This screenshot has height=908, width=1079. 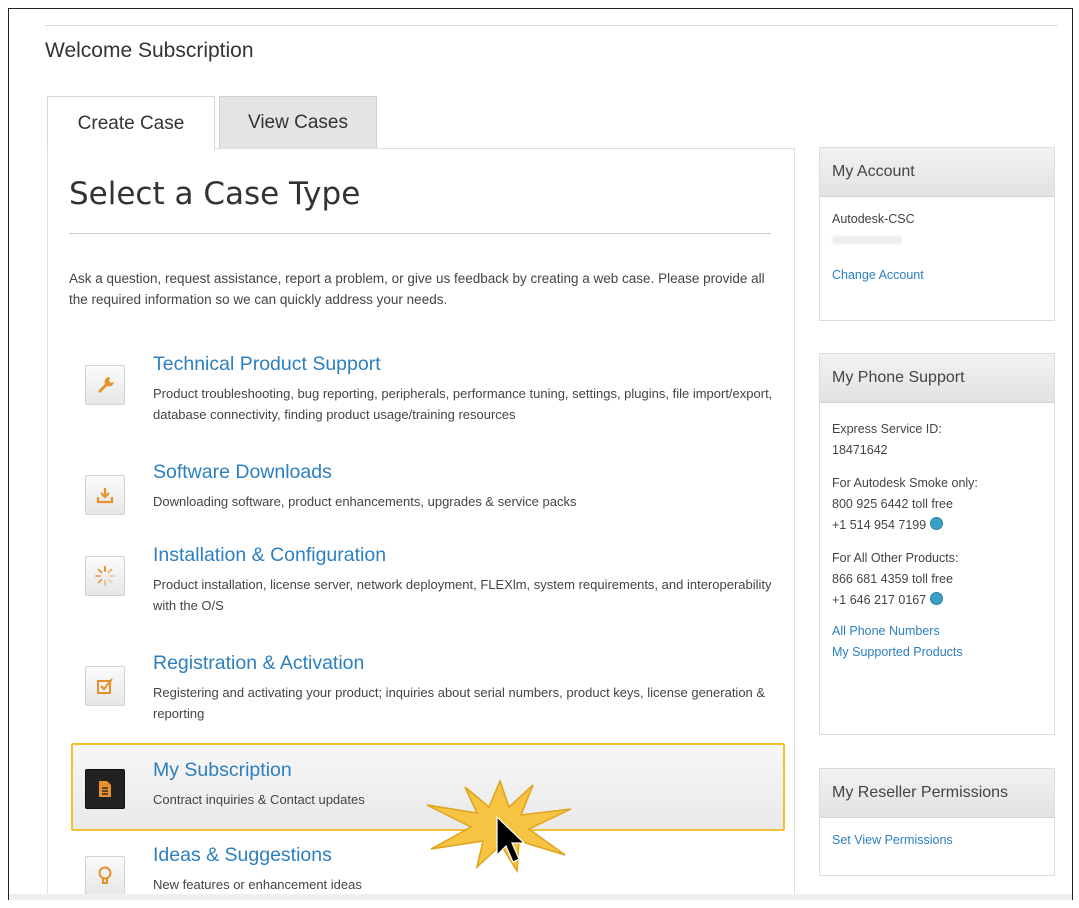 What do you see at coordinates (105, 495) in the screenshot?
I see `download-icon` at bounding box center [105, 495].